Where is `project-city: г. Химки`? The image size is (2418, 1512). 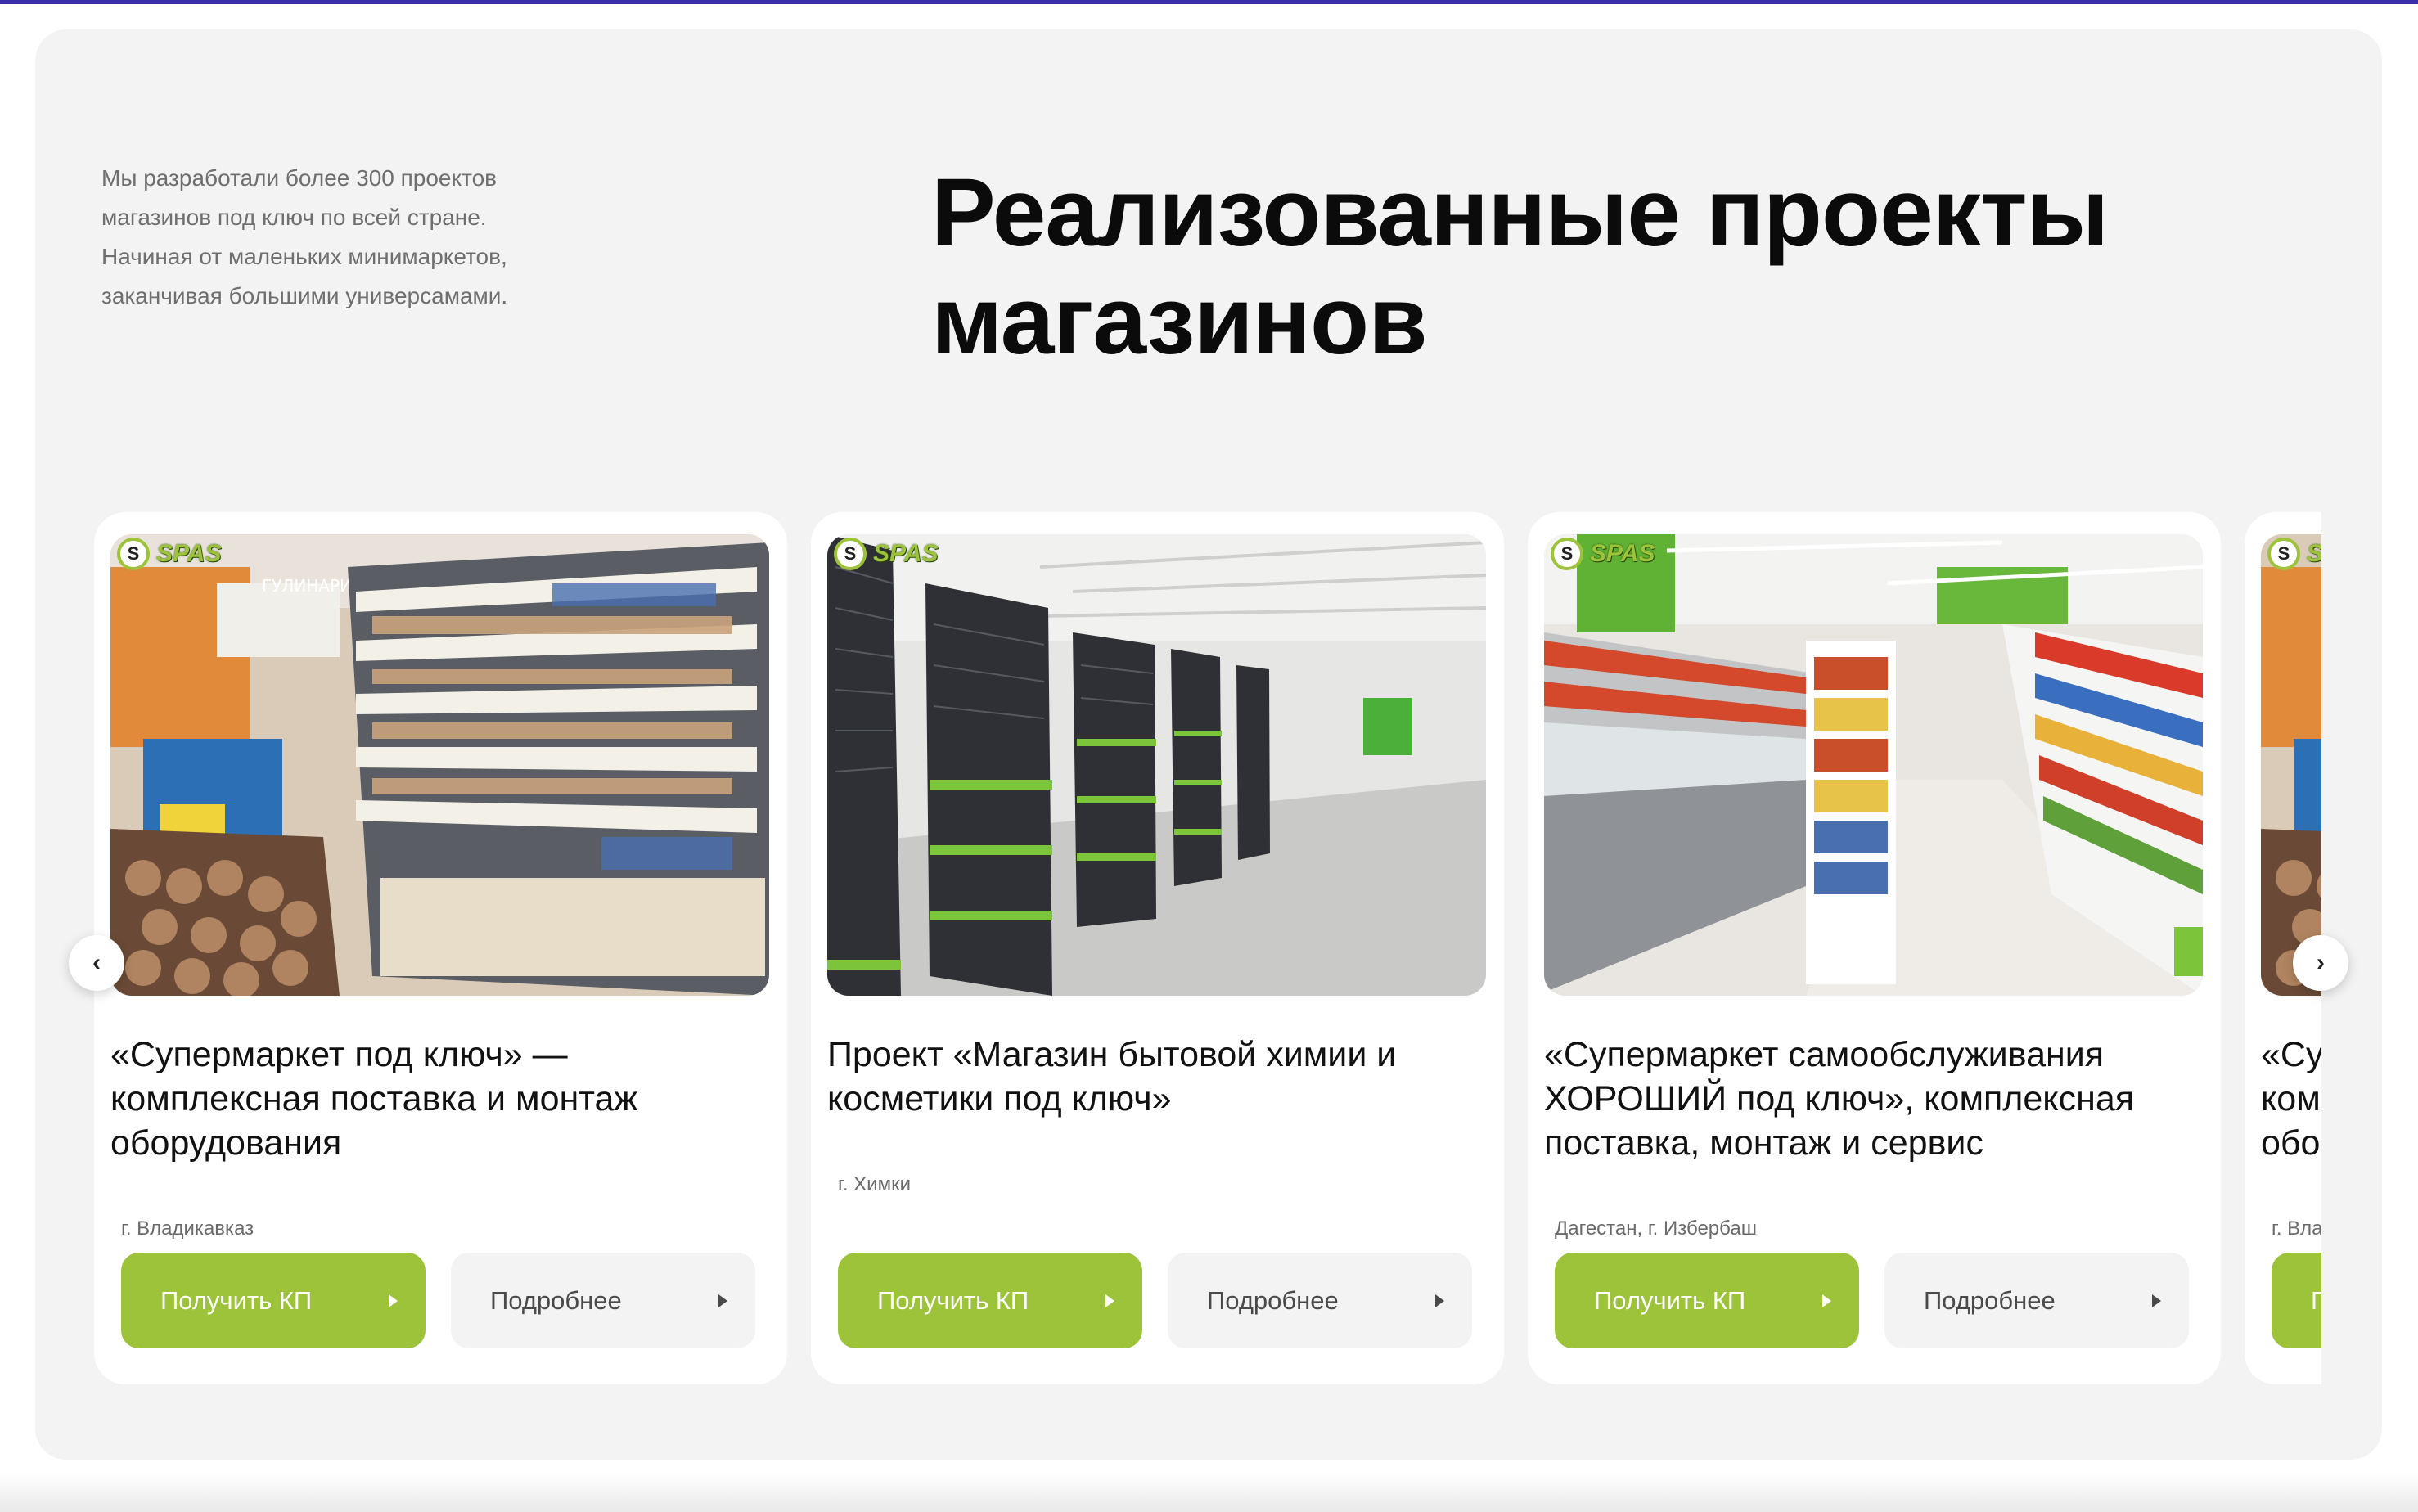
project-city: г. Химки is located at coordinates (874, 1184).